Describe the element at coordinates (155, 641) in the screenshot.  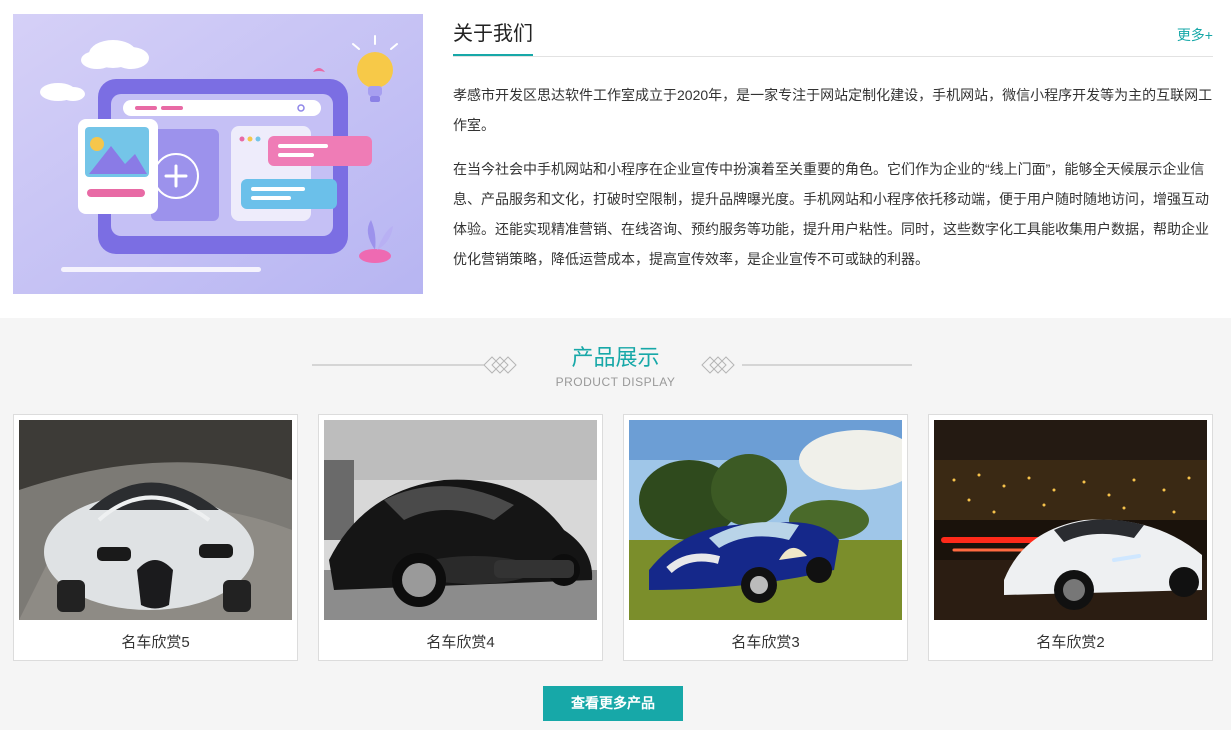
I see `product-name: 名车欣赏5` at that location.